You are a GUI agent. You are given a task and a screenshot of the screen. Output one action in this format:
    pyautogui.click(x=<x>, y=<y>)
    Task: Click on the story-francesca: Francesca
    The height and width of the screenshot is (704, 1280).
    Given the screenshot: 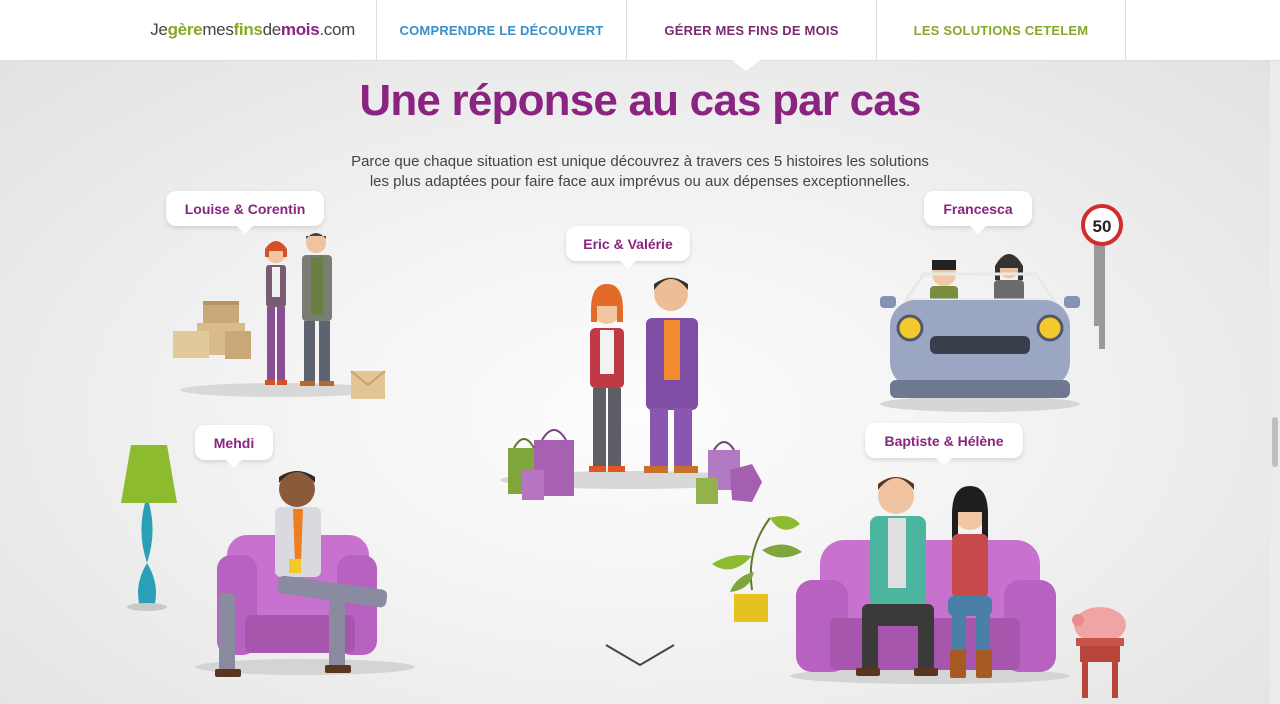 What is the action you would take?
    pyautogui.click(x=978, y=212)
    